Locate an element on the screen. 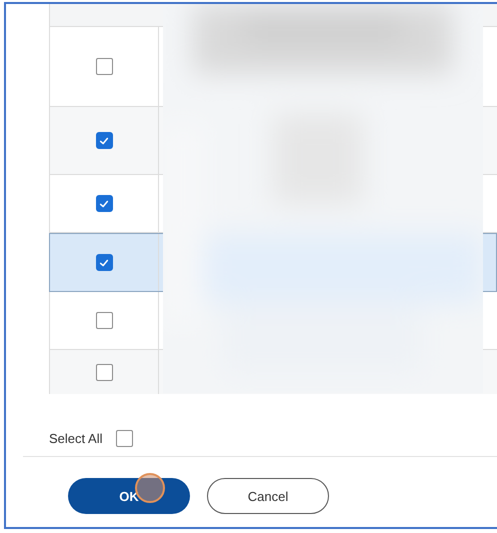 The height and width of the screenshot is (533, 497). ok-button: OK is located at coordinates (129, 496).